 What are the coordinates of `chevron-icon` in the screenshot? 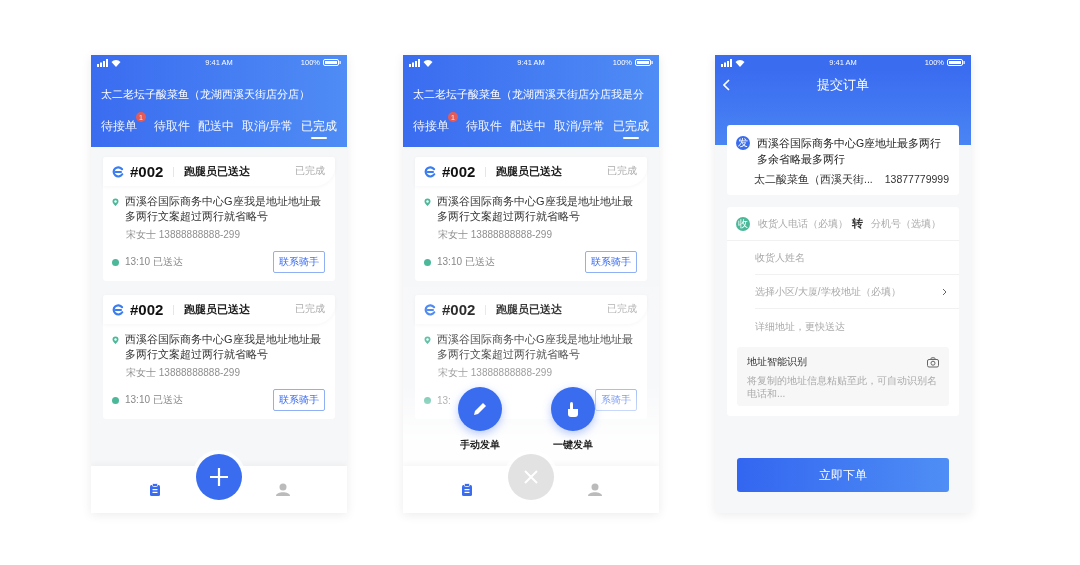 It's located at (944, 291).